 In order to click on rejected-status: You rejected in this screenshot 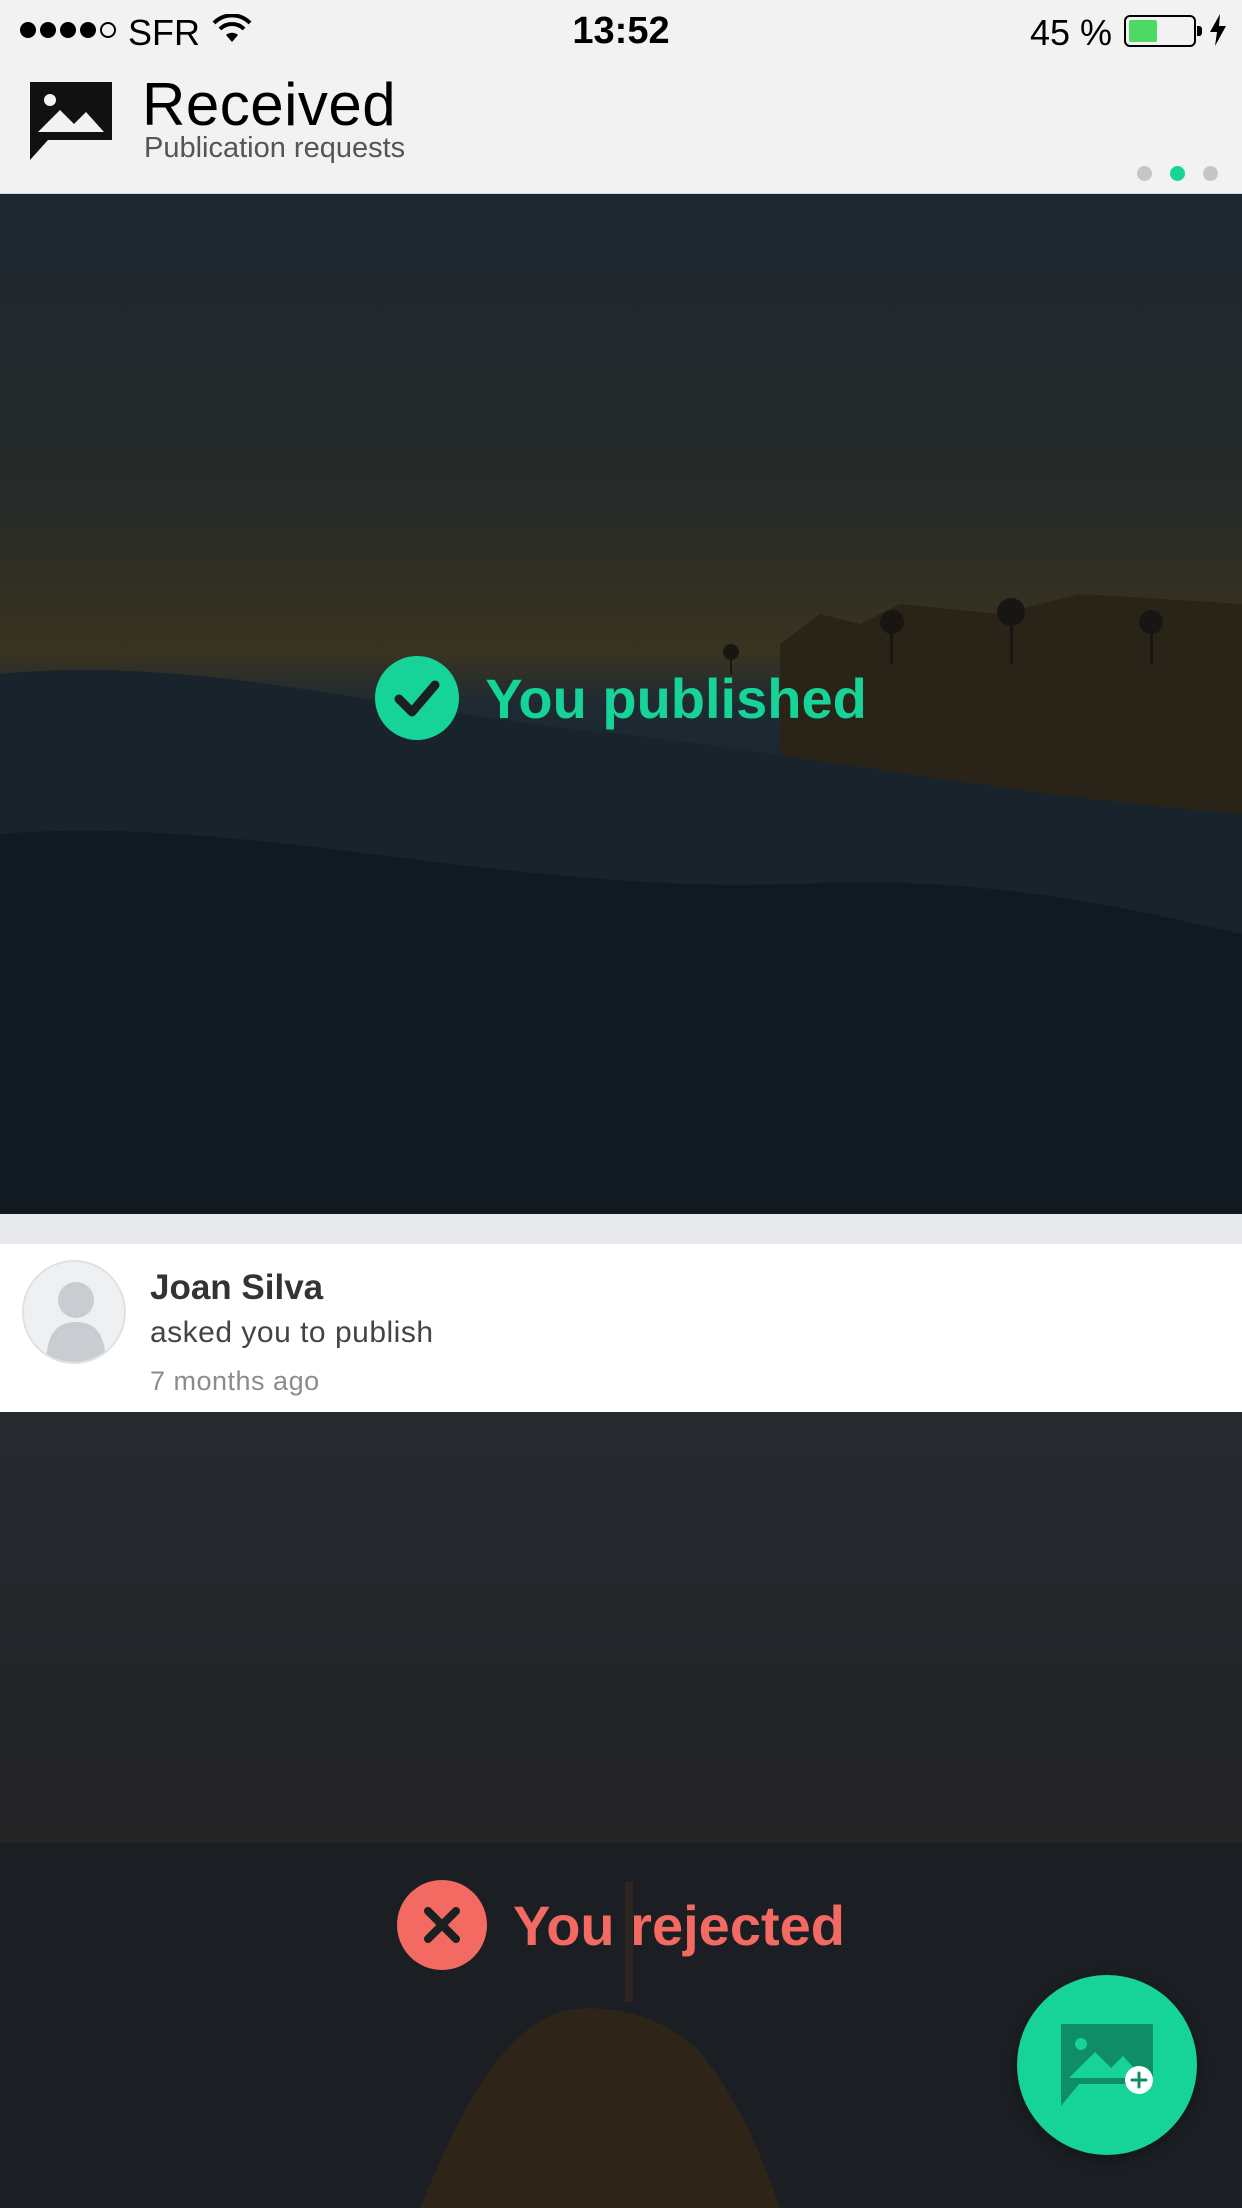, I will do `click(621, 1925)`.